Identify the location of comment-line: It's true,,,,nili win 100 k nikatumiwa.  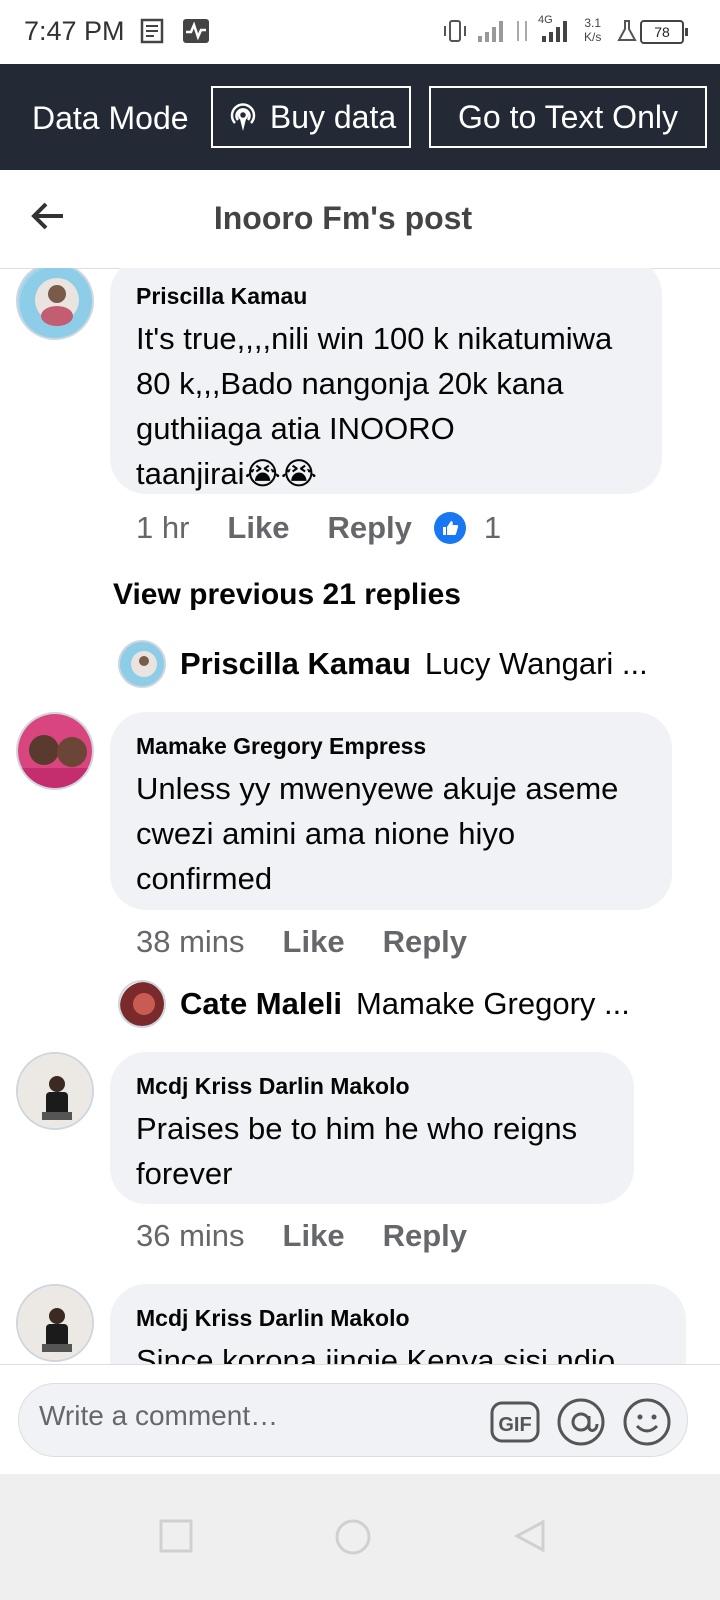
(374, 338).